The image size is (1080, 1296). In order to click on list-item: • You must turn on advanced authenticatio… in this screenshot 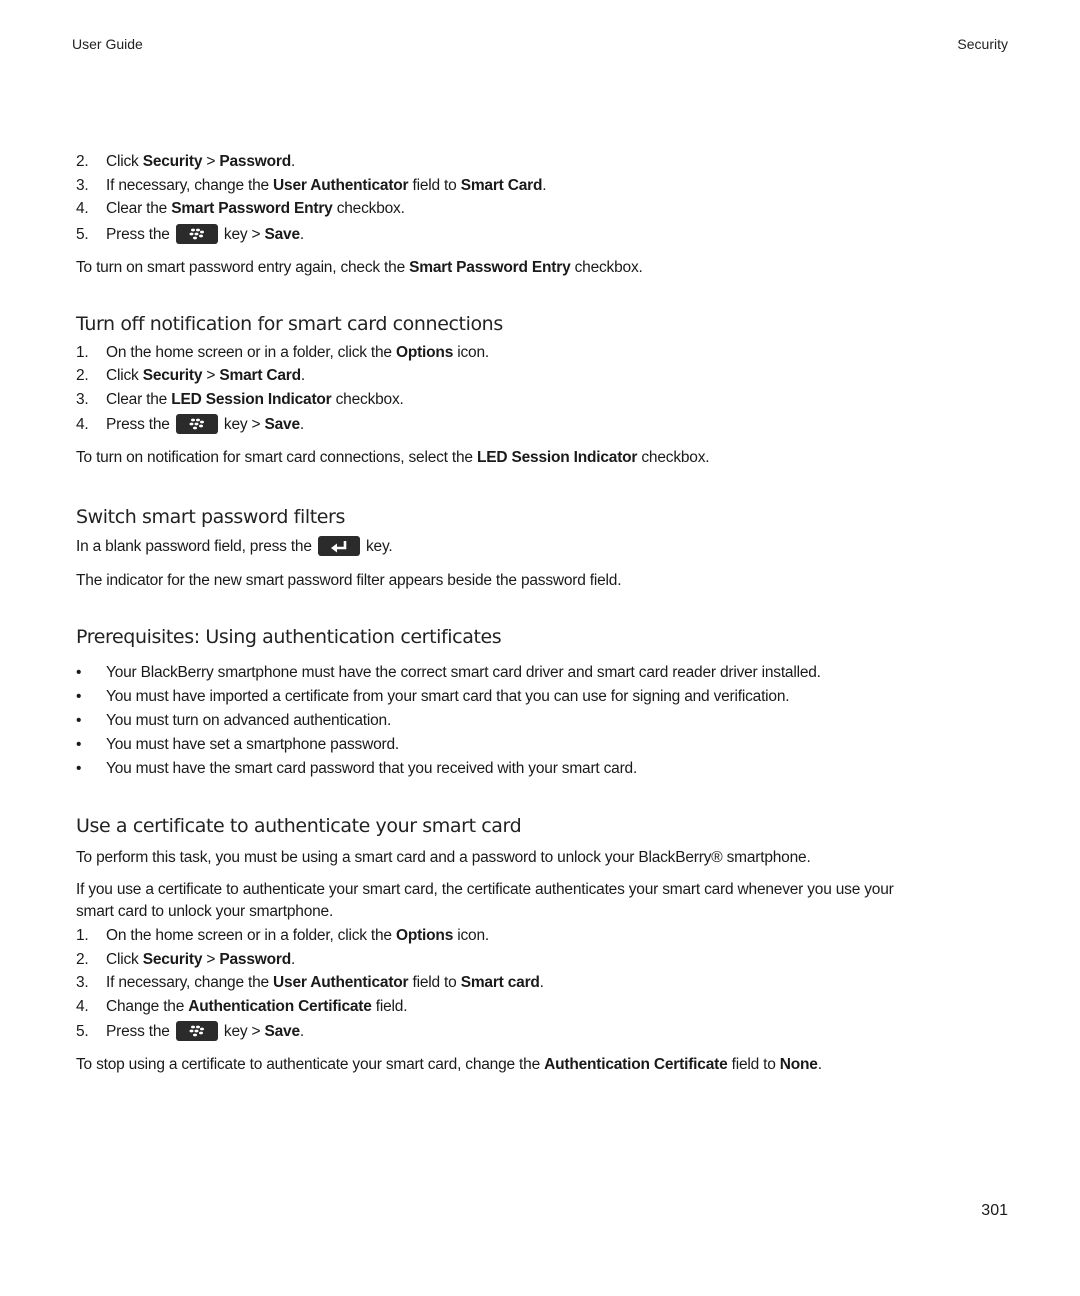, I will do `click(543, 721)`.